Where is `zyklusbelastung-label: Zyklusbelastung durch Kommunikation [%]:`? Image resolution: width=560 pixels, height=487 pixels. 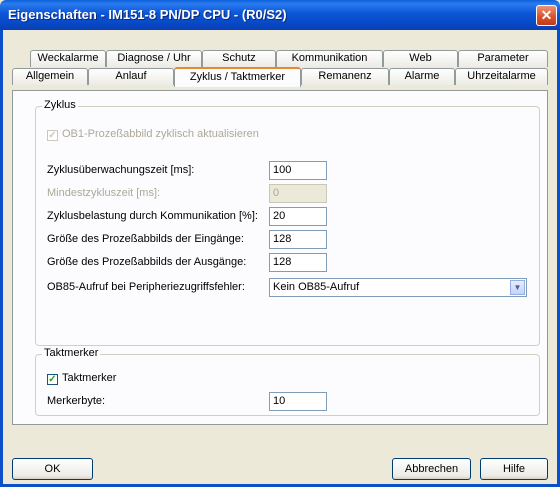 zyklusbelastung-label: Zyklusbelastung durch Kommunikation [%]: is located at coordinates (152, 216).